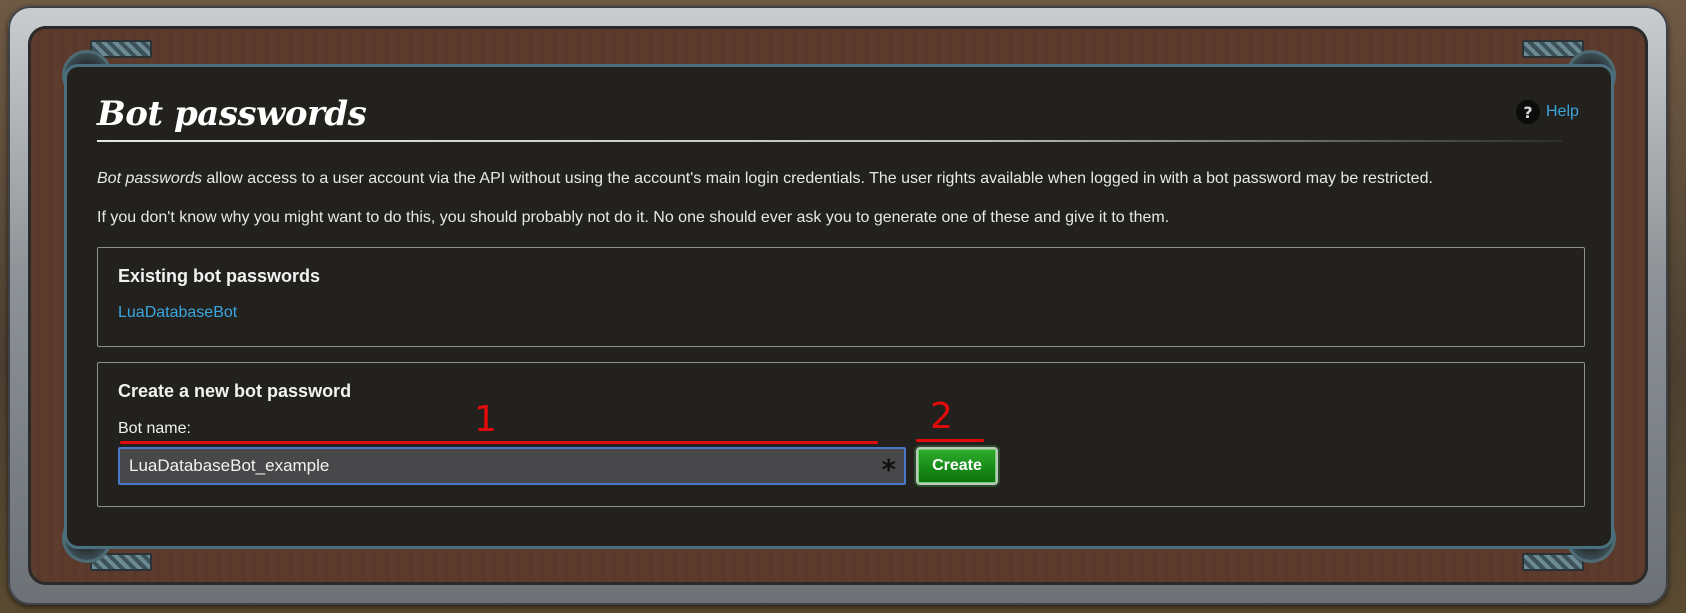 This screenshot has width=1686, height=613. What do you see at coordinates (842, 116) in the screenshot?
I see `page-header: Bot passwords` at bounding box center [842, 116].